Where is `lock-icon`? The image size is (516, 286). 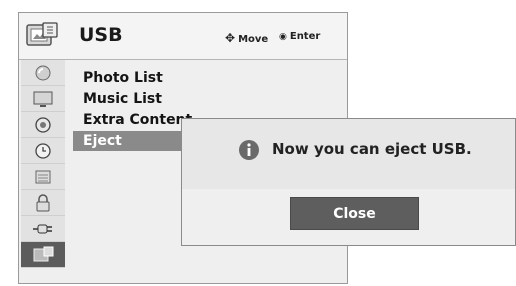 lock-icon is located at coordinates (43, 203).